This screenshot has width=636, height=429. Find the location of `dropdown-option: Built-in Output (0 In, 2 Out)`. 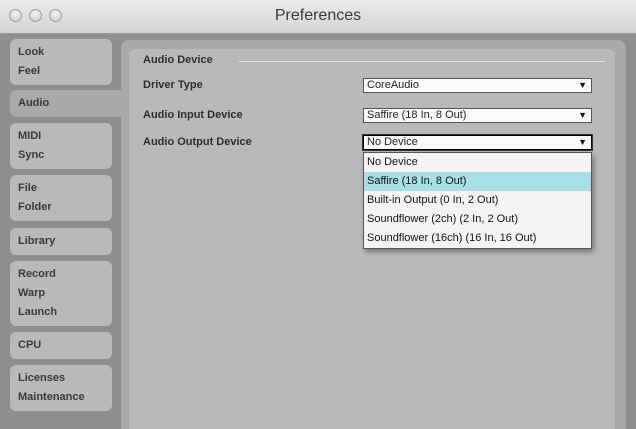

dropdown-option: Built-in Output (0 In, 2 Out) is located at coordinates (477, 200).